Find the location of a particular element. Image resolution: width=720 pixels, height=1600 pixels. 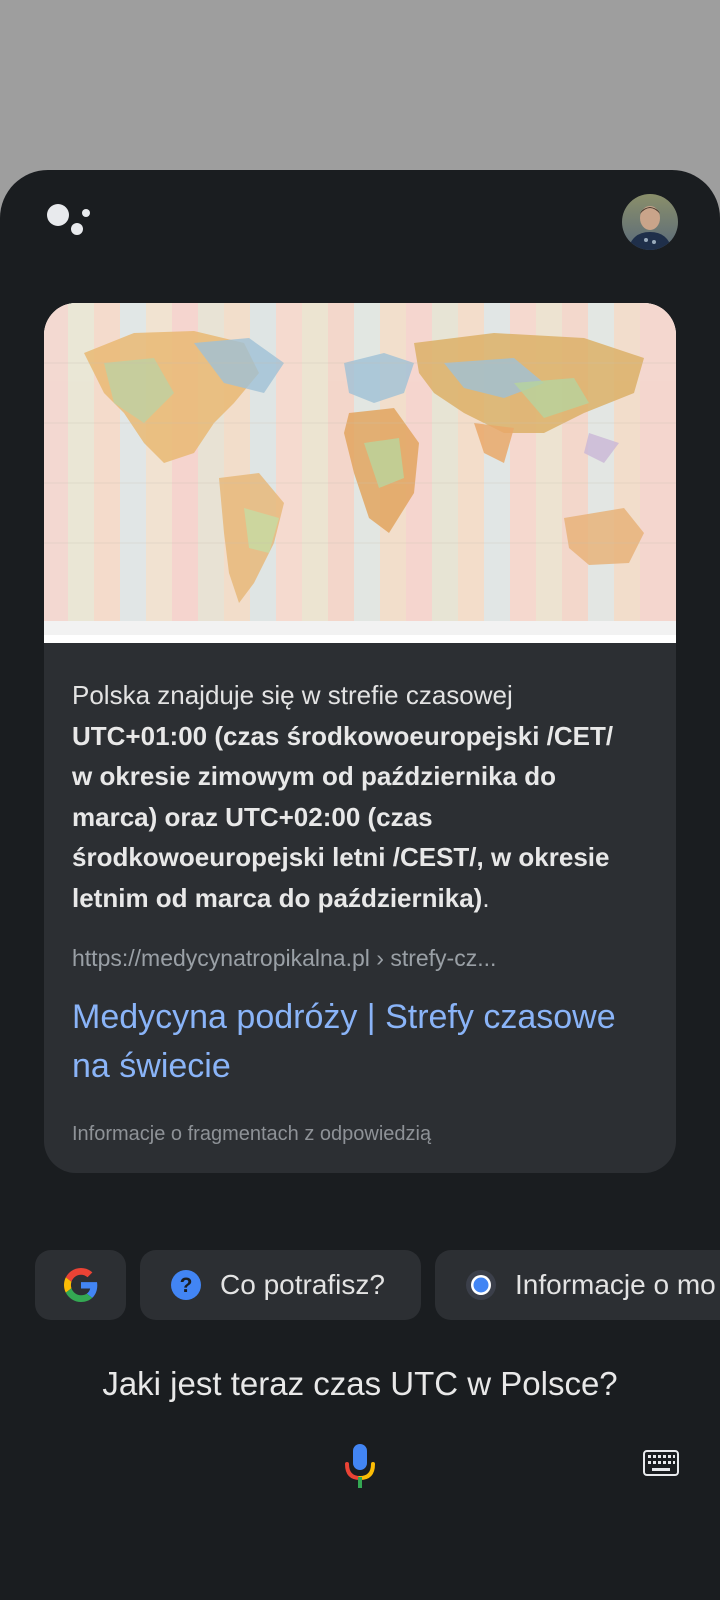

snippet-info-link: Informacje o fragmentach z odpowiedzią is located at coordinates (251, 1134).